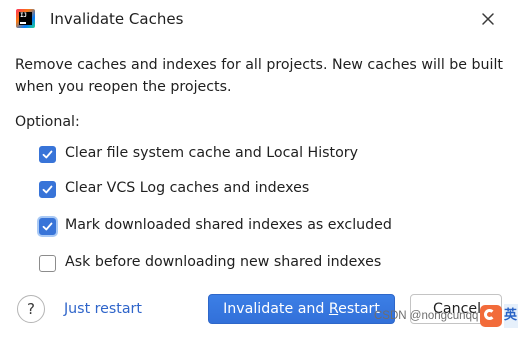 The image size is (518, 337). What do you see at coordinates (47, 122) in the screenshot?
I see `optional-label: Optional:` at bounding box center [47, 122].